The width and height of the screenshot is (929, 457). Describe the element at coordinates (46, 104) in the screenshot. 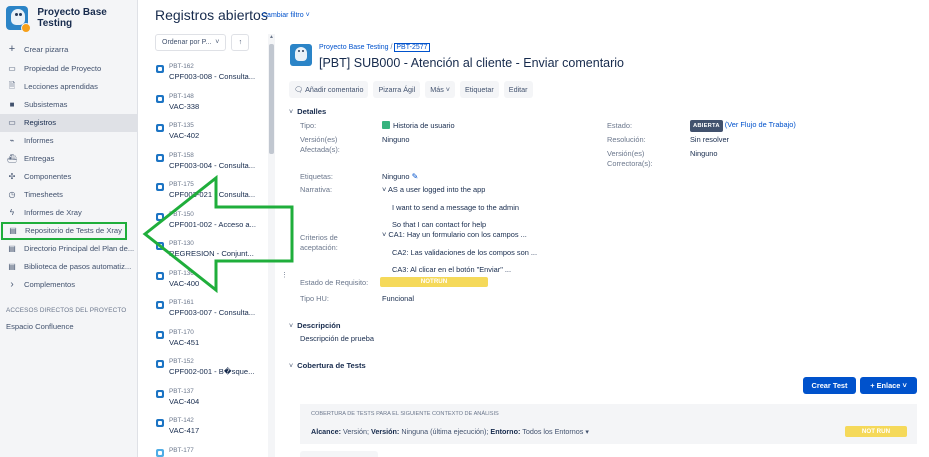

I see `sidebar-item-label: Subsistemas` at that location.